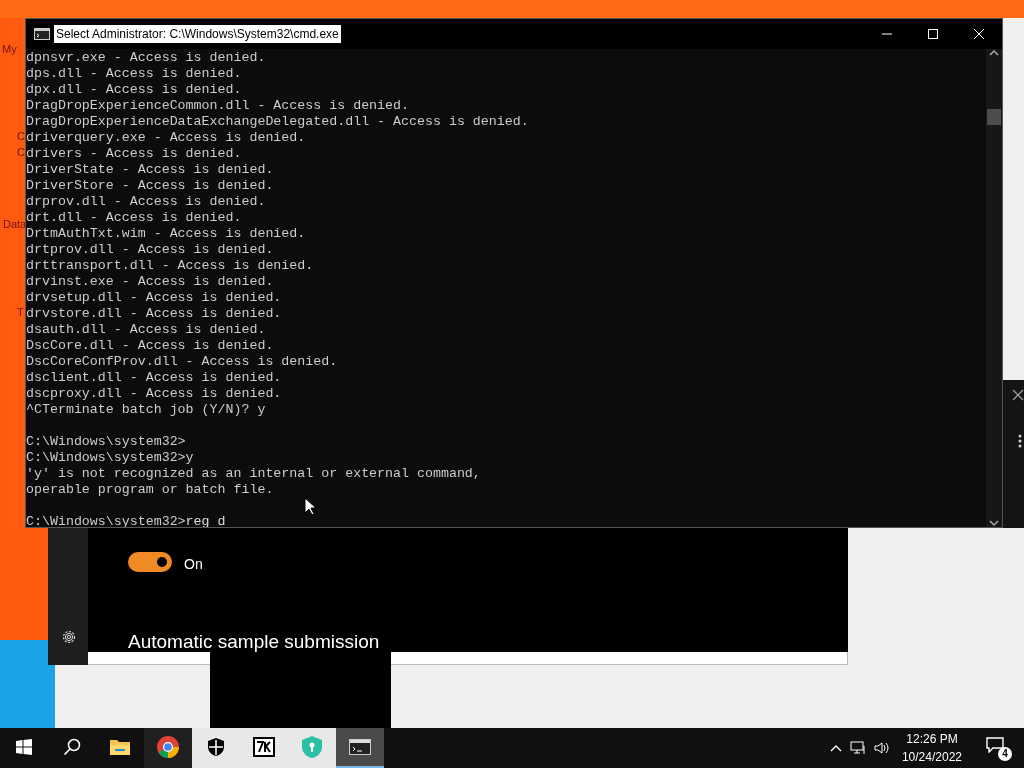  What do you see at coordinates (994, 523) in the screenshot?
I see `chevron-down-icon` at bounding box center [994, 523].